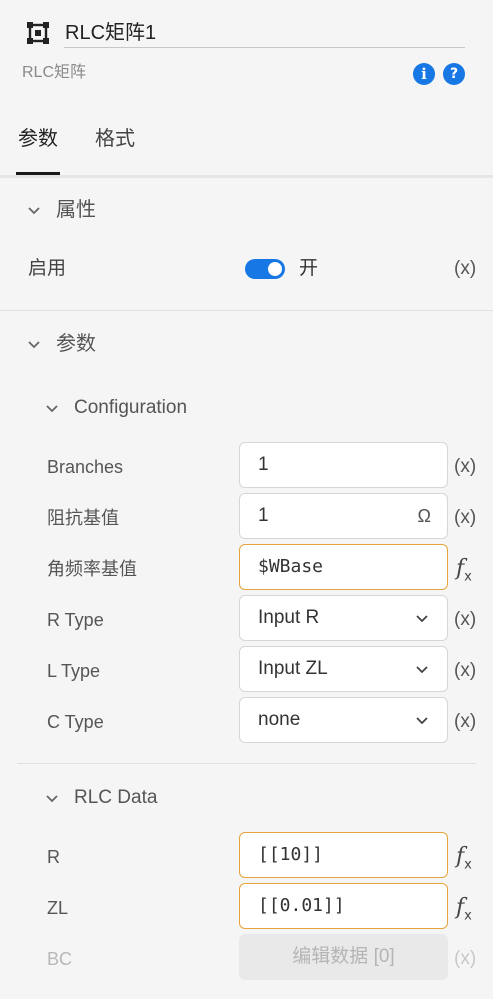 Image resolution: width=493 pixels, height=999 pixels. What do you see at coordinates (454, 74) in the screenshot?
I see `help-icon: ?` at bounding box center [454, 74].